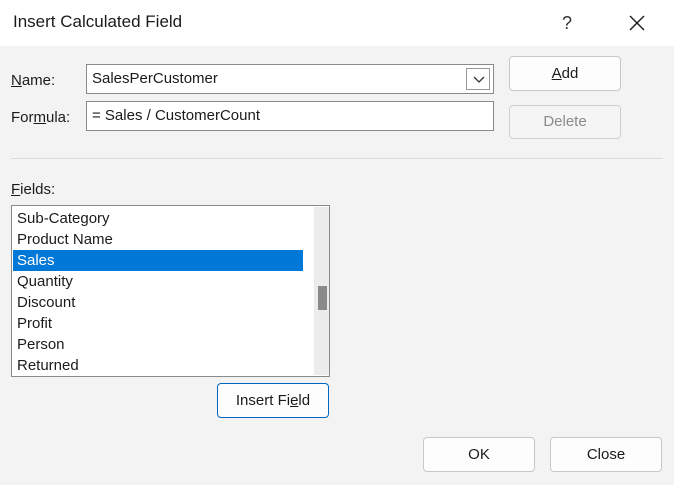 This screenshot has height=485, width=674. I want to click on close-window-button, so click(637, 23).